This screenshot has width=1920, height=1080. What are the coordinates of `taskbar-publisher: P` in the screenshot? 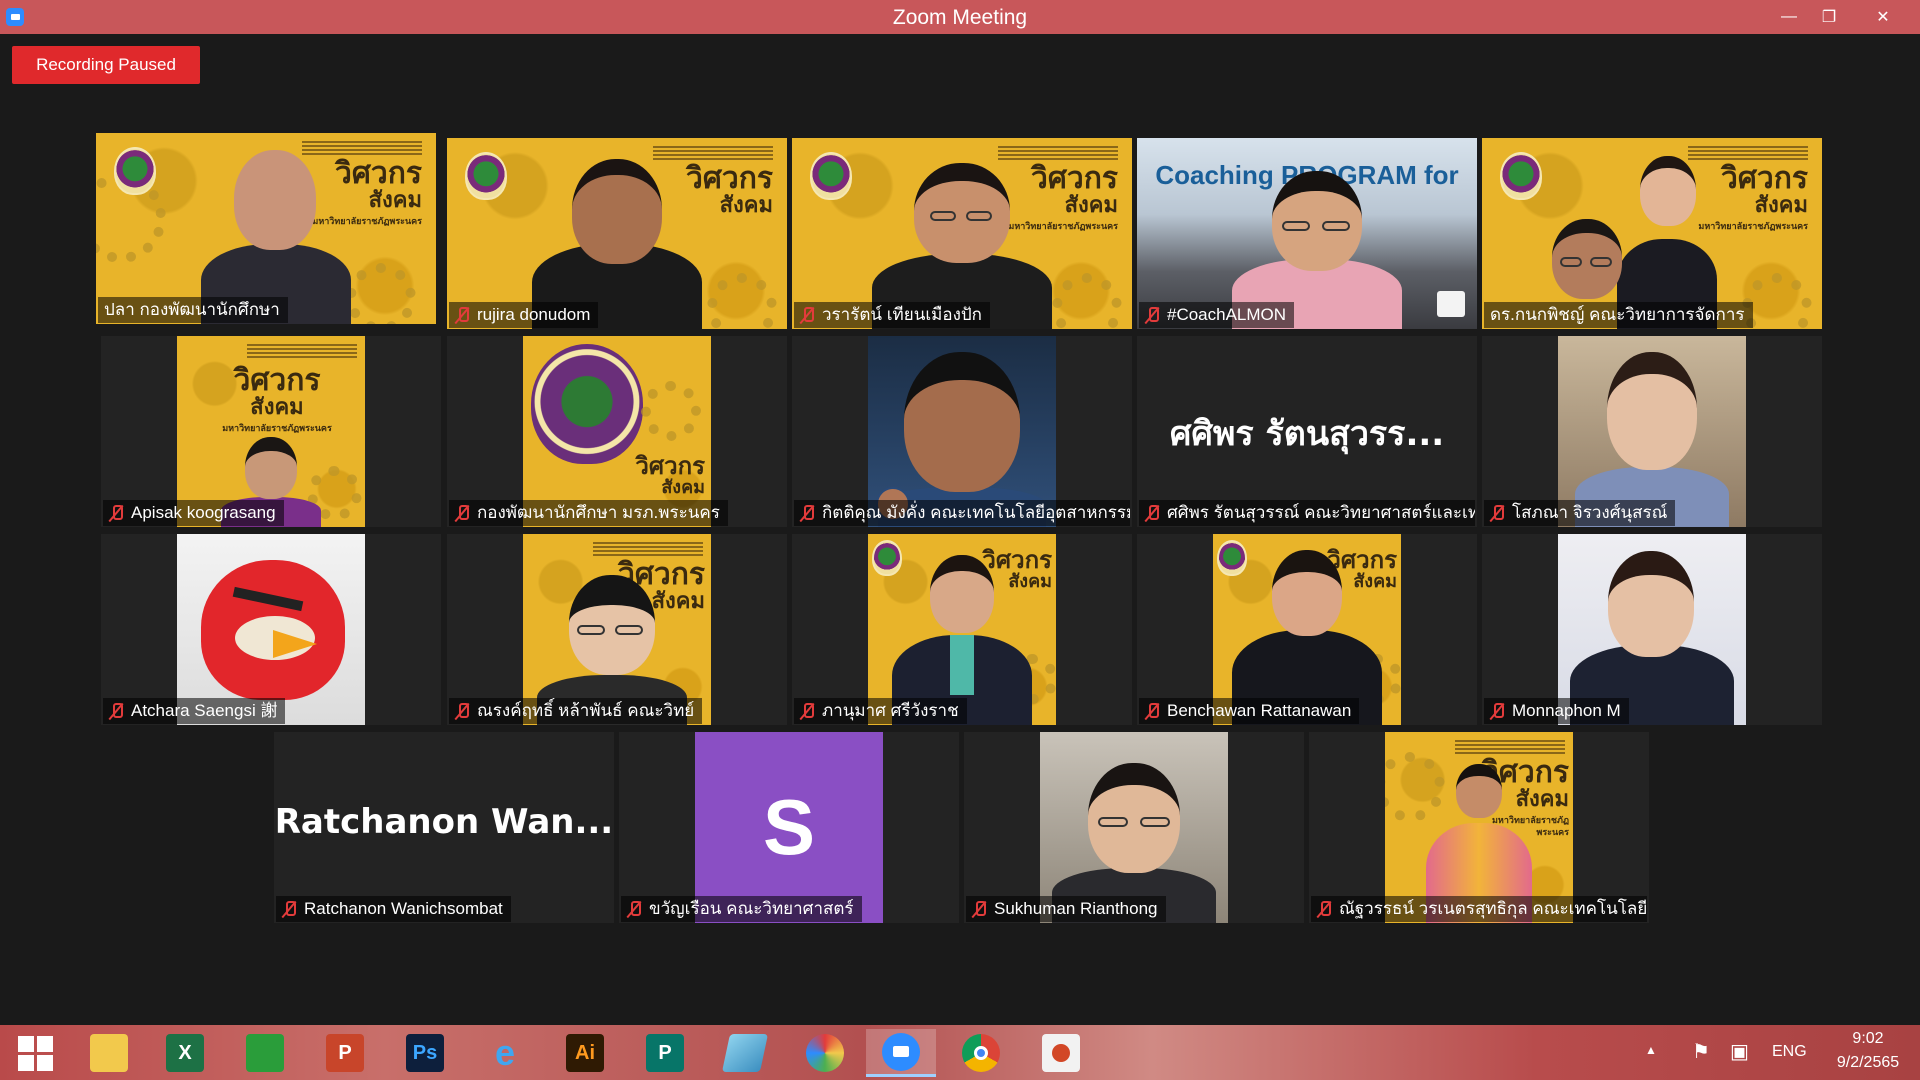 It's located at (665, 1053).